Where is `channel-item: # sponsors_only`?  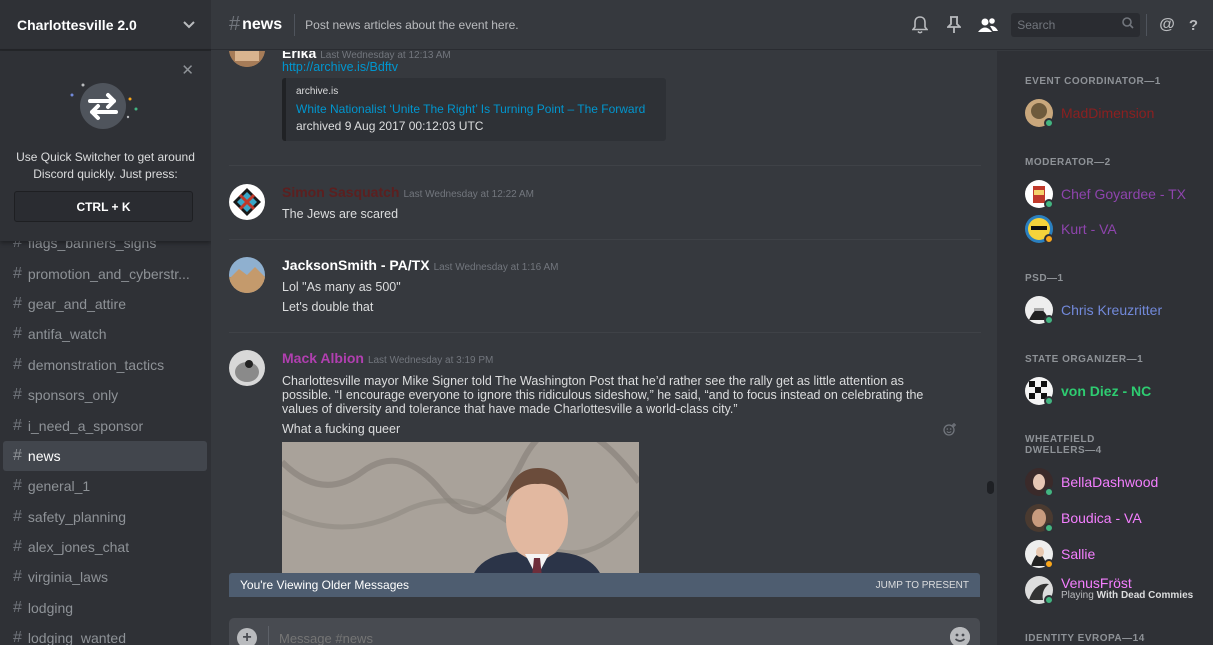
channel-item: # sponsors_only is located at coordinates (105, 395).